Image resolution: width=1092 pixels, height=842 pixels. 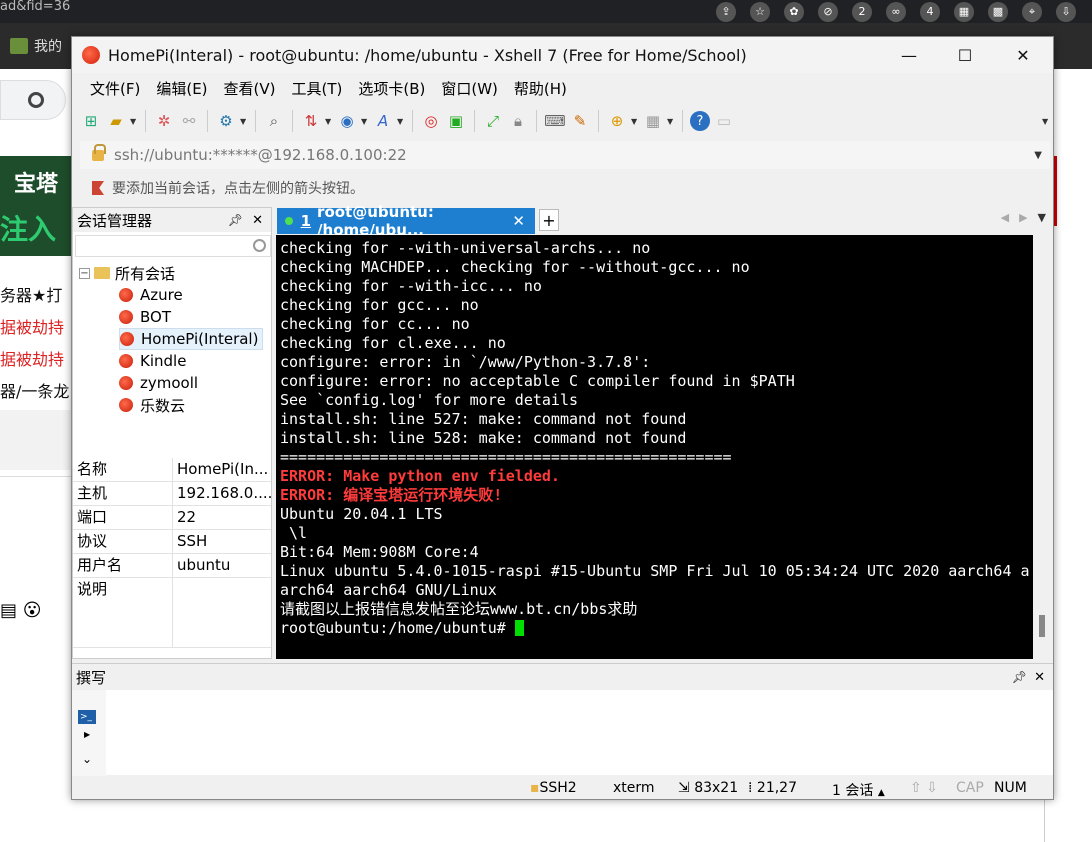 What do you see at coordinates (379, 305) in the screenshot?
I see `terminal-line: checking for gcc... no` at bounding box center [379, 305].